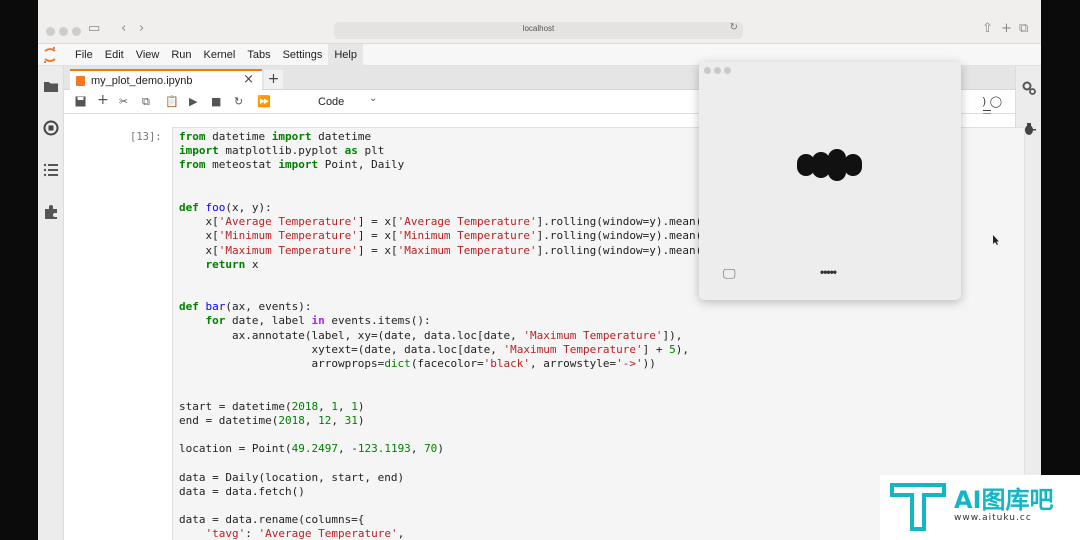 The image size is (1080, 540). I want to click on code-line: data = Daily(location, start, end), so click(292, 477).